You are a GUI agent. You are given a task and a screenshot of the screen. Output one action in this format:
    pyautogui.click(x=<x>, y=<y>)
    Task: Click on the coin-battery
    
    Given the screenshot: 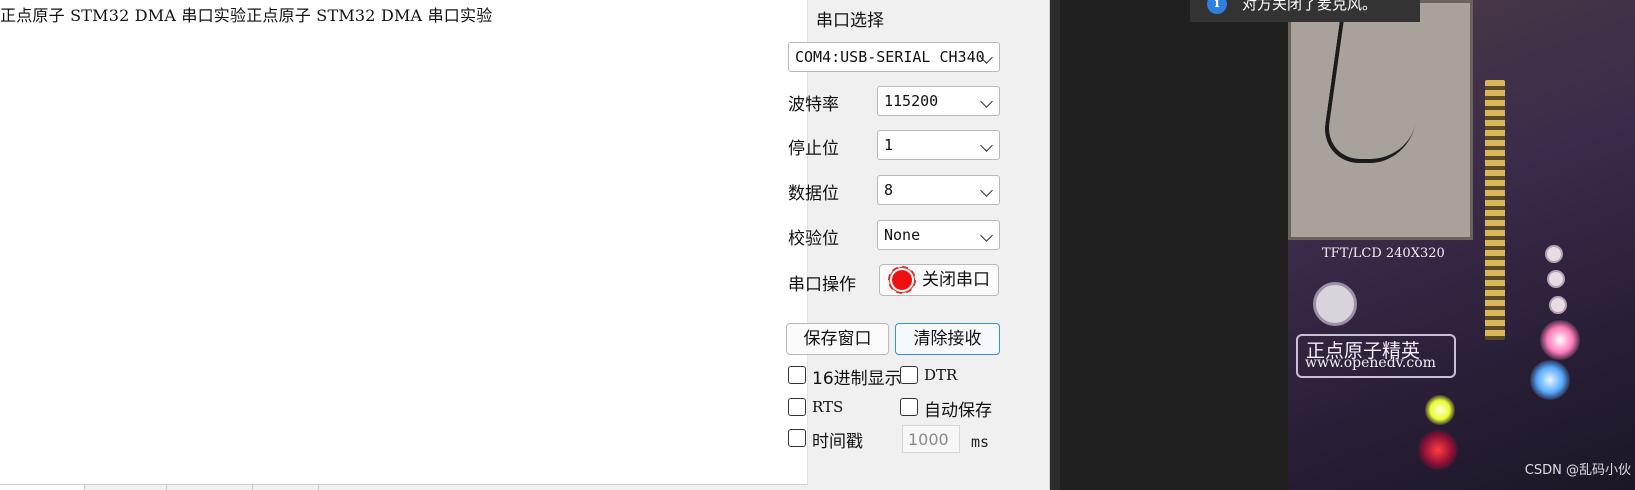 What is the action you would take?
    pyautogui.click(x=1335, y=304)
    